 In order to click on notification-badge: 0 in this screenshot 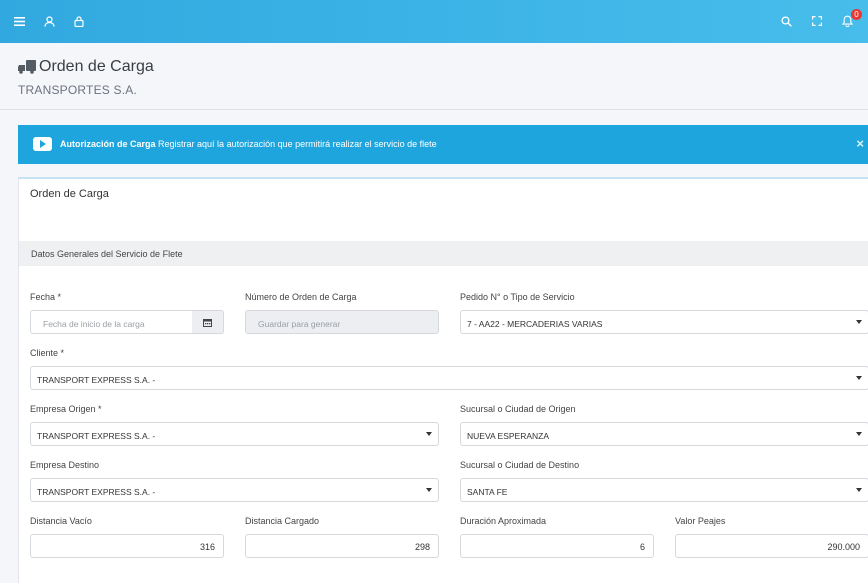, I will do `click(856, 14)`.